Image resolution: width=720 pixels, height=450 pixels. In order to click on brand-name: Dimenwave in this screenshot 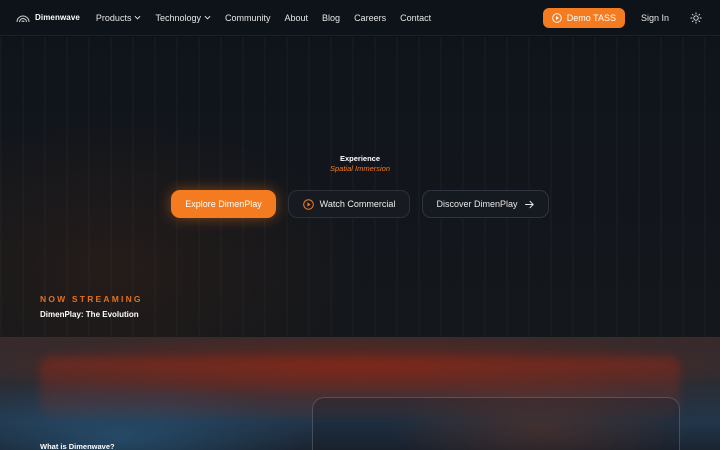, I will do `click(57, 17)`.